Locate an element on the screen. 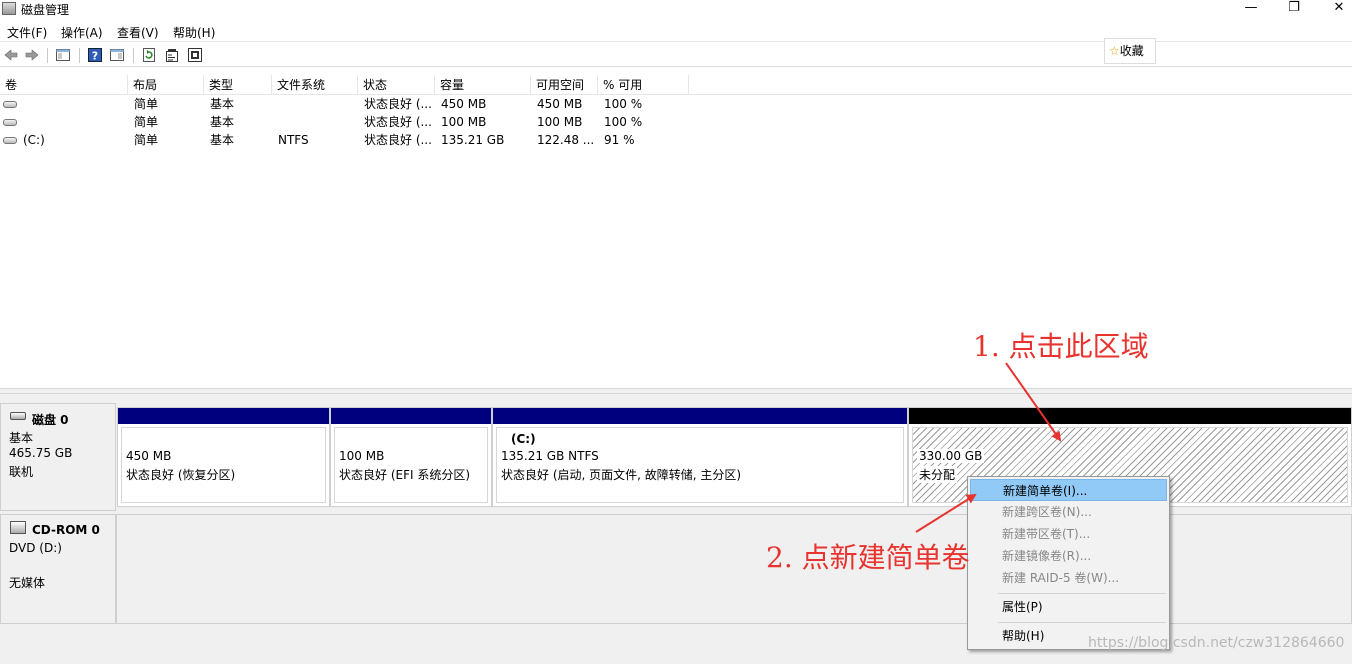 Image resolution: width=1352 pixels, height=664 pixels. column-header-capacity: 容量 is located at coordinates (483, 85).